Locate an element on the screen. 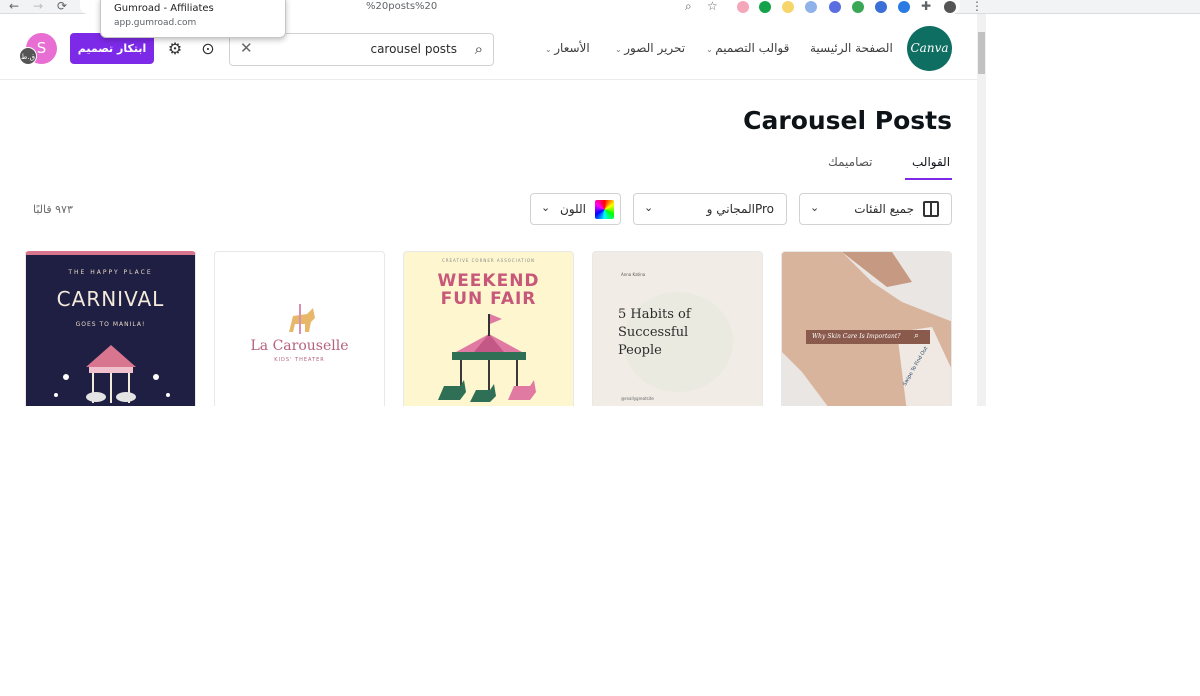  bookmark-star-icon: ☆ is located at coordinates (712, 6).